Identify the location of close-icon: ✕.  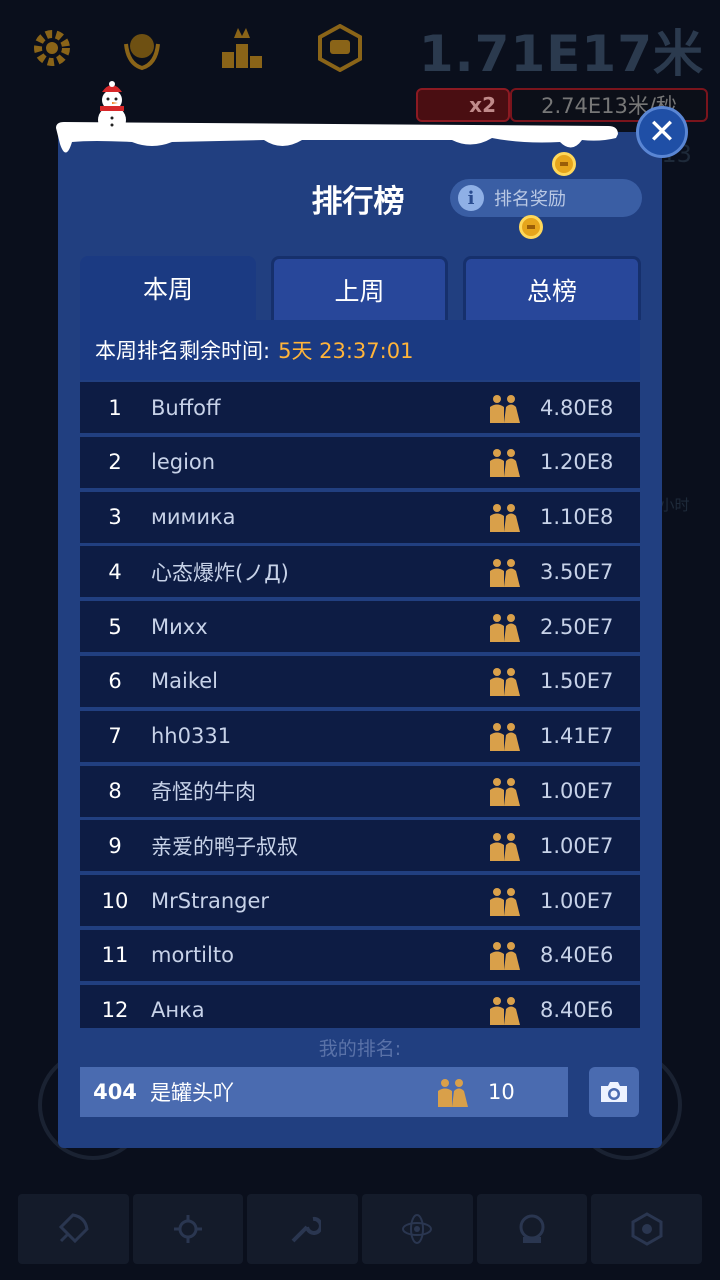
(662, 132).